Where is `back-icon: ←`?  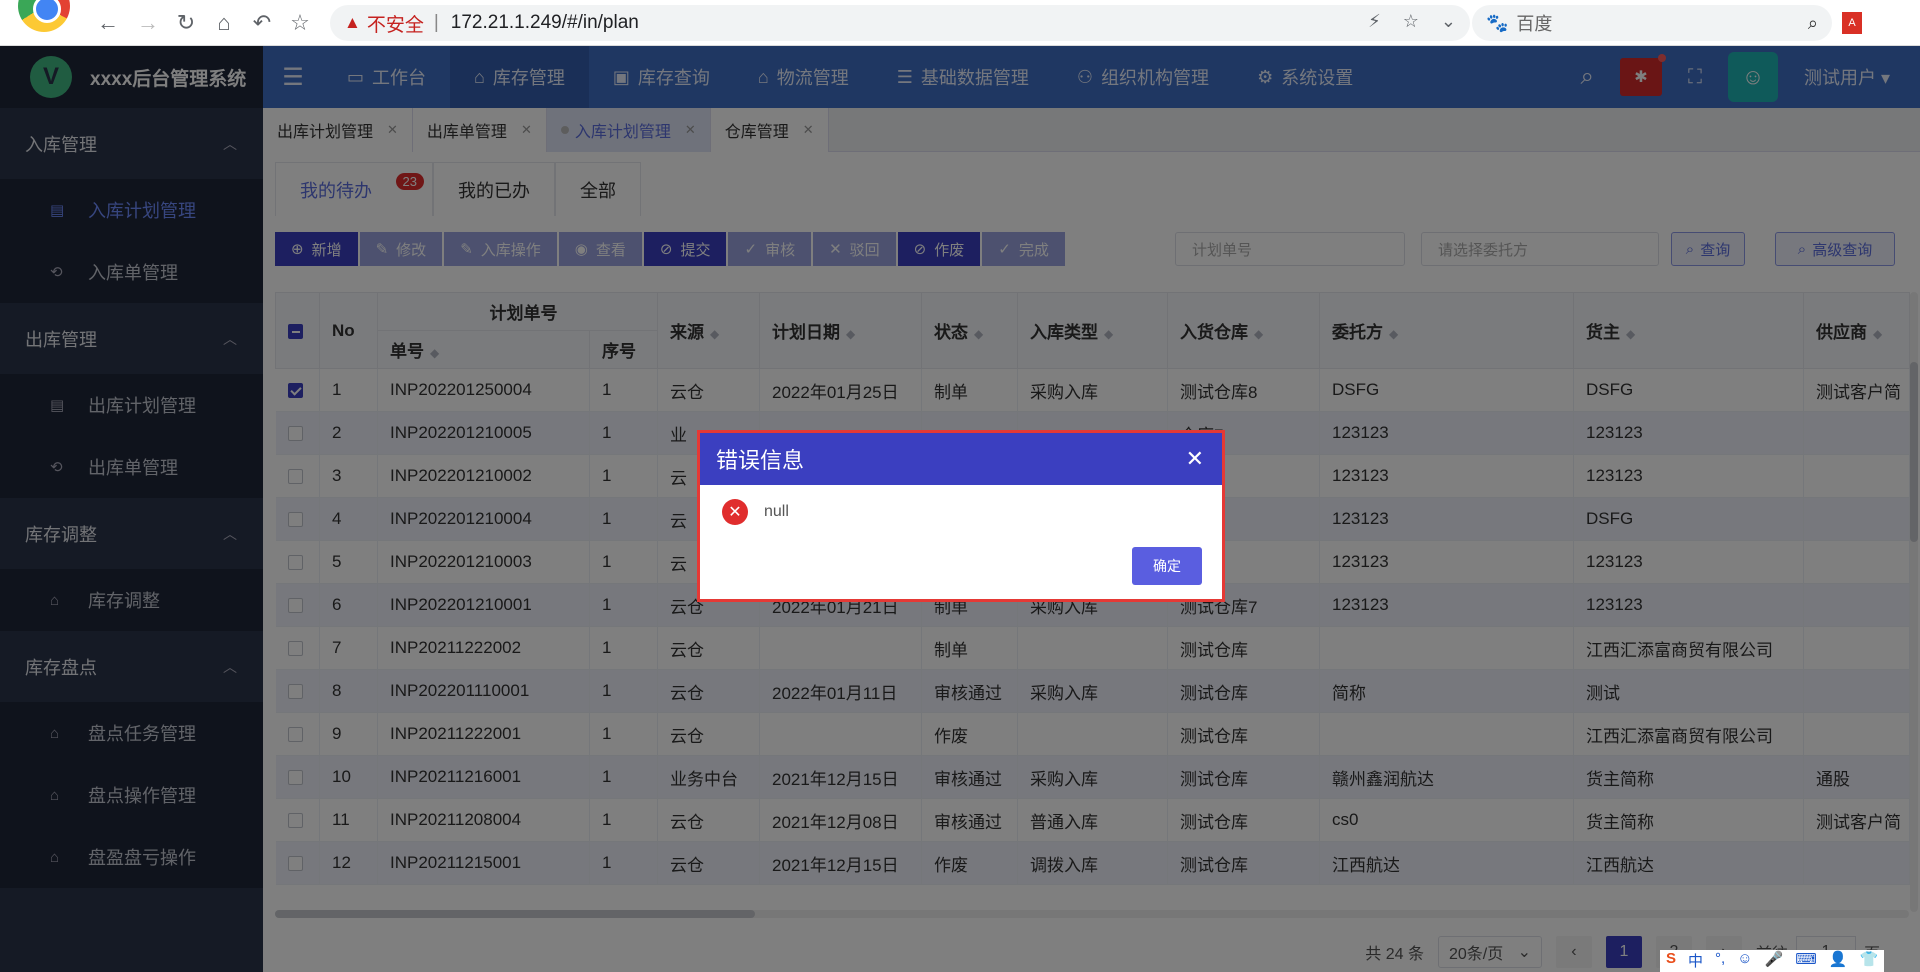
back-icon: ← is located at coordinates (108, 23).